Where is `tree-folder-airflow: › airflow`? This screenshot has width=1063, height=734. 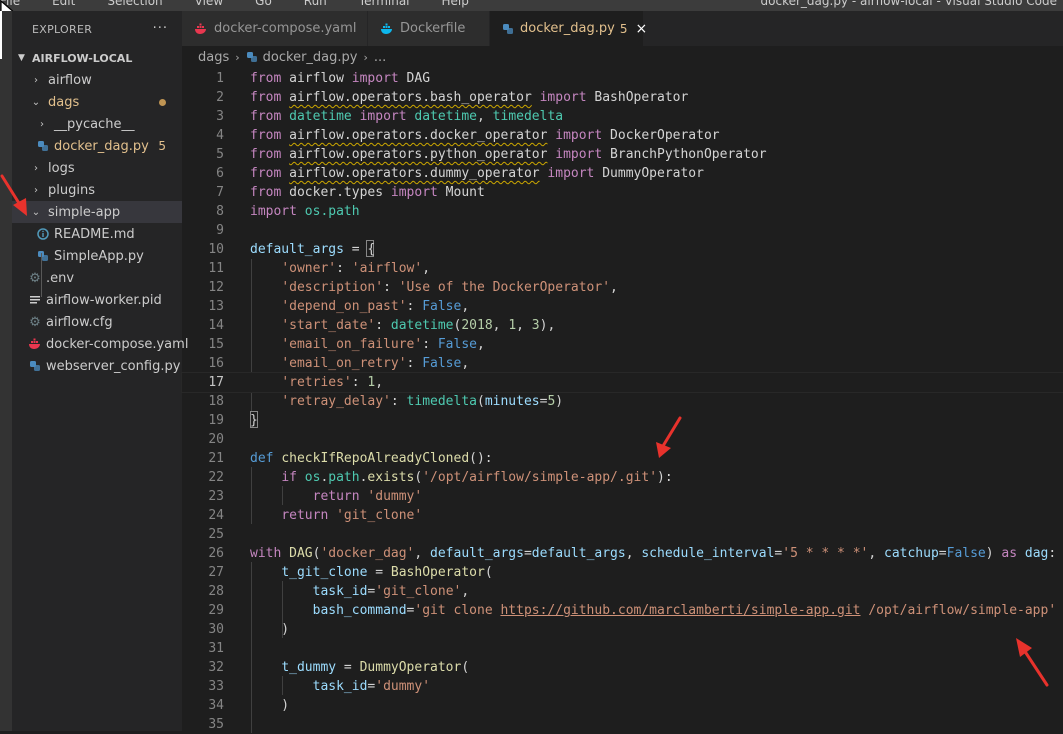
tree-folder-airflow: › airflow is located at coordinates (97, 80).